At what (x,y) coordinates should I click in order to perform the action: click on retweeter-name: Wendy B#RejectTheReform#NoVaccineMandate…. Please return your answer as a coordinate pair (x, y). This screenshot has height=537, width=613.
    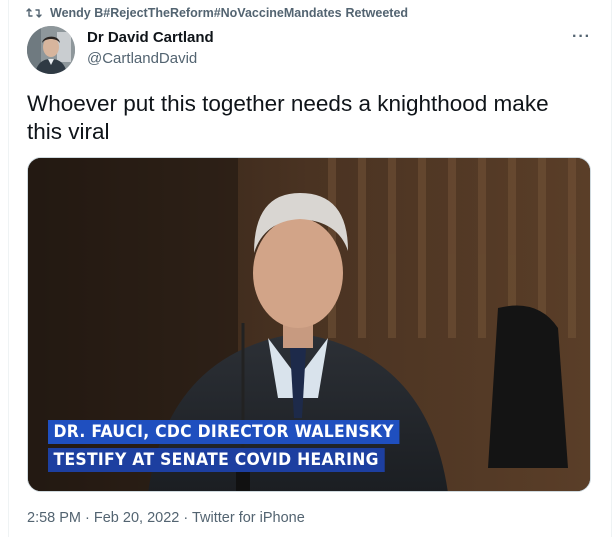
    Looking at the image, I should click on (196, 13).